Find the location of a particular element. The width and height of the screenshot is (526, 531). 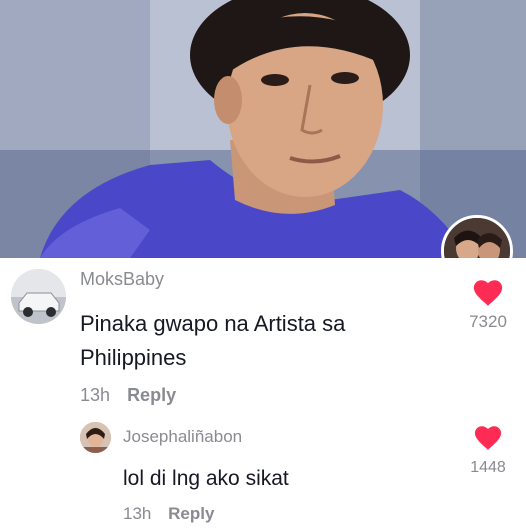

comment-text-line-2: Philippines is located at coordinates (133, 357).